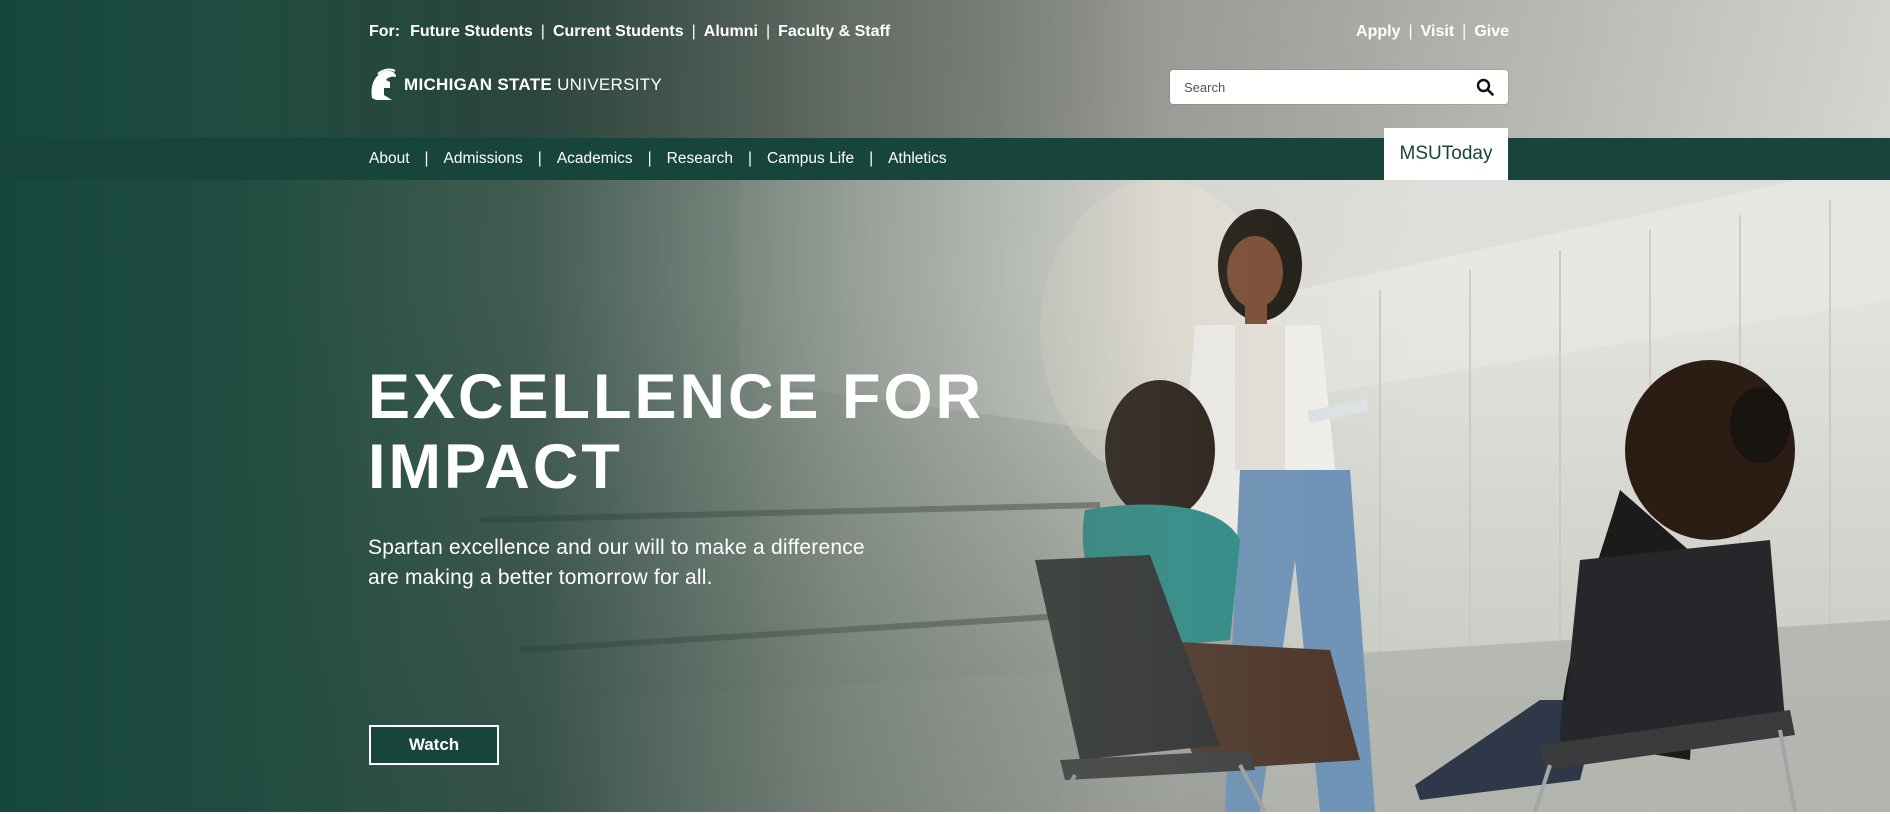 The image size is (1890, 814). What do you see at coordinates (834, 32) in the screenshot?
I see `link-faculty-staff: Faculty & Staff` at bounding box center [834, 32].